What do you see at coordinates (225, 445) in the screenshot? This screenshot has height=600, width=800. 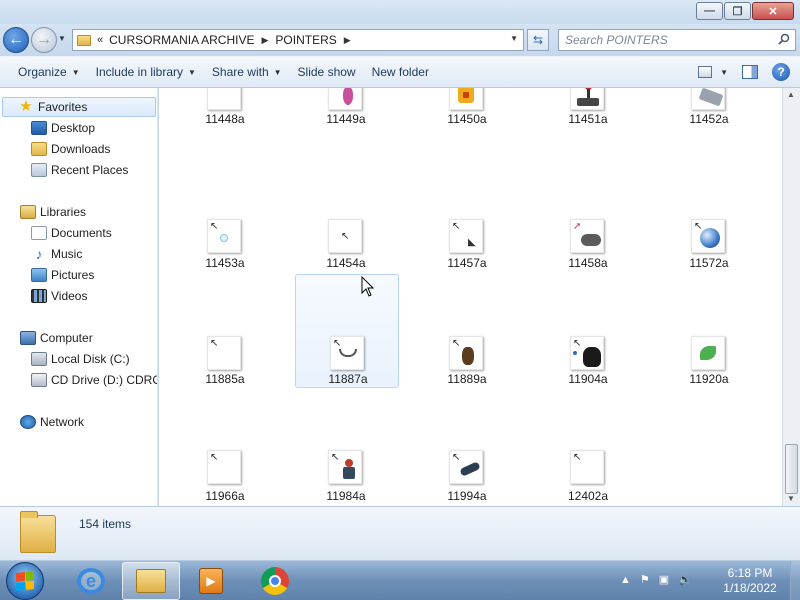 I see `file-item: ↖ 11966a` at bounding box center [225, 445].